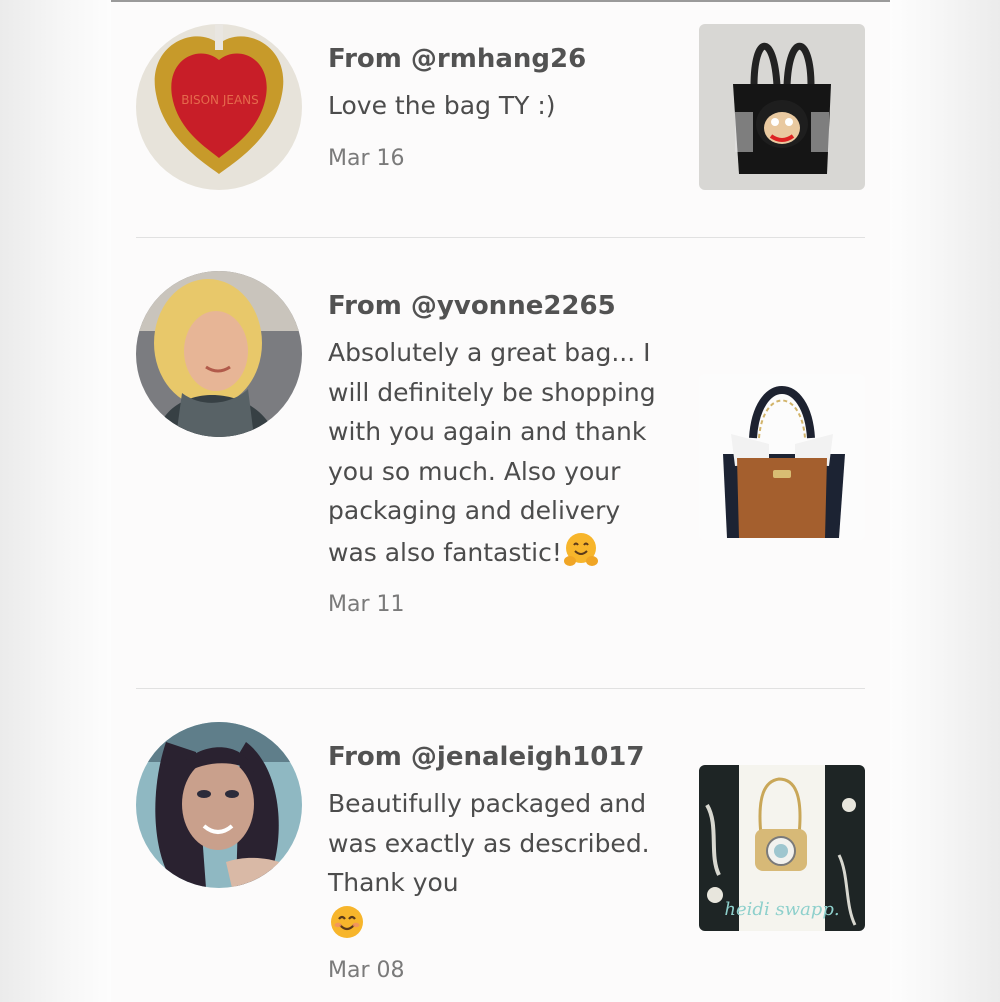  I want to click on listing-thumbnail: heidi swapp., so click(782, 848).